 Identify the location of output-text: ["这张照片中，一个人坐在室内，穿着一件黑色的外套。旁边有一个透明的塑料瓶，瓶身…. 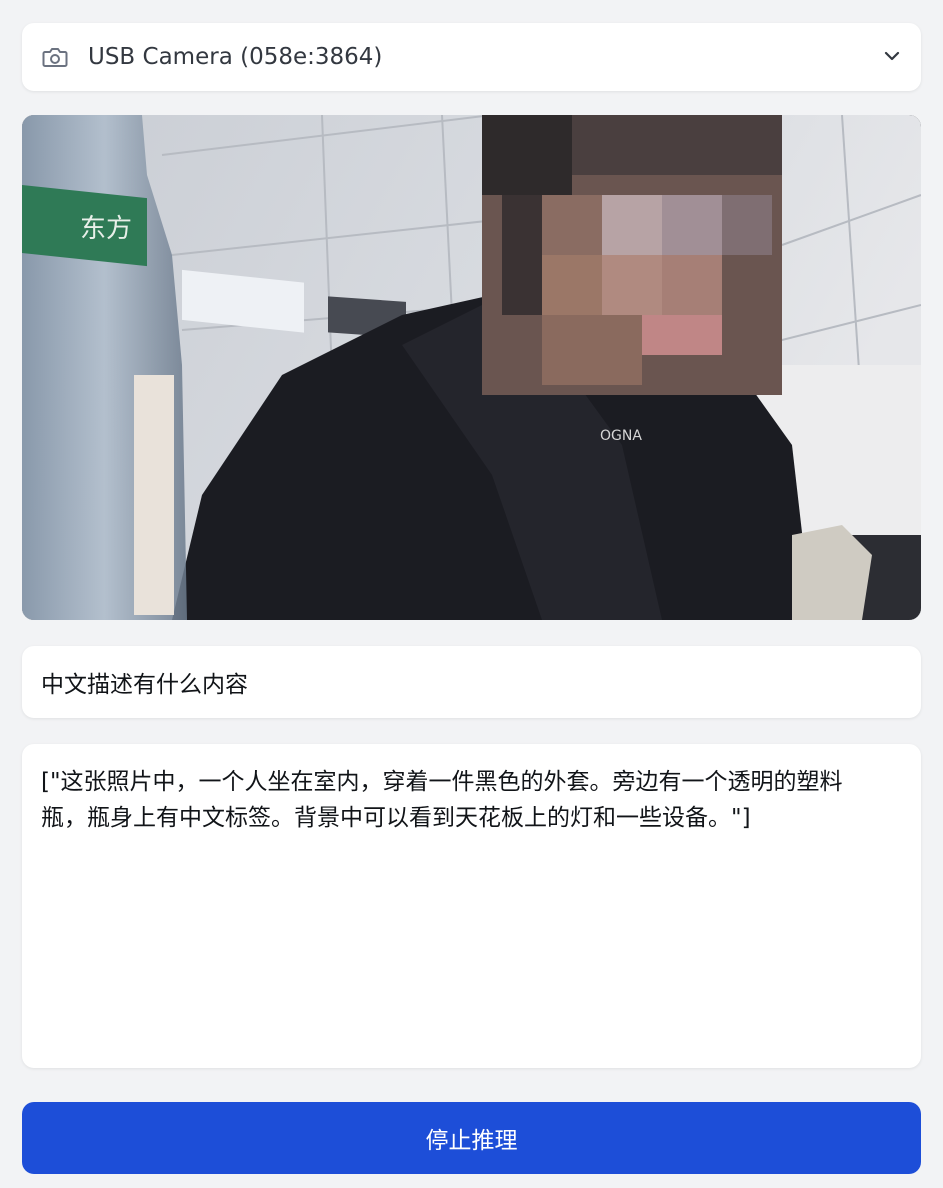
(442, 800).